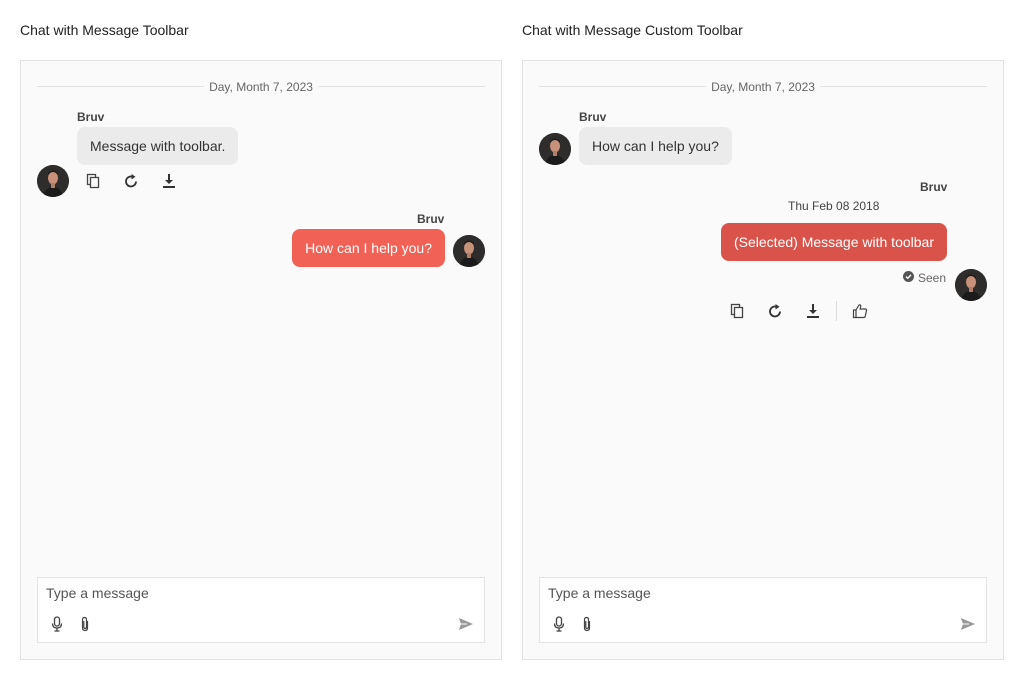  I want to click on incoming-message-bubble: How can I help you?, so click(655, 146).